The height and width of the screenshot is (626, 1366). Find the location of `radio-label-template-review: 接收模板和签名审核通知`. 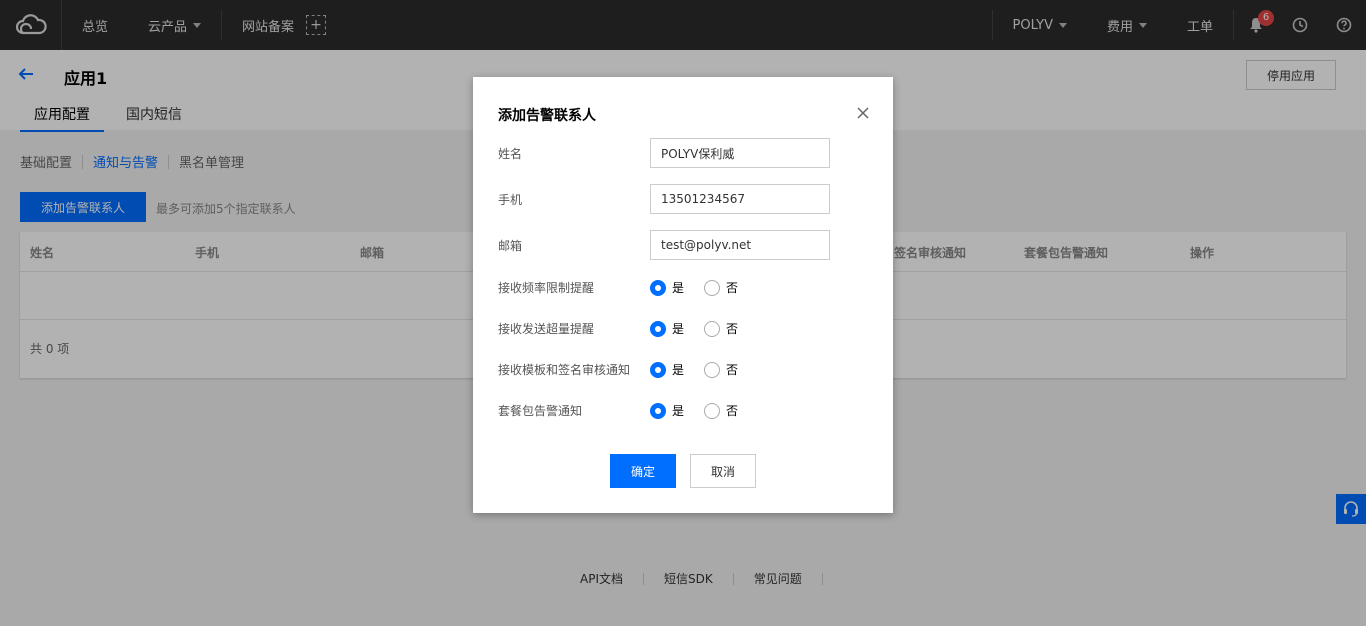

radio-label-template-review: 接收模板和签名审核通知 is located at coordinates (564, 370).